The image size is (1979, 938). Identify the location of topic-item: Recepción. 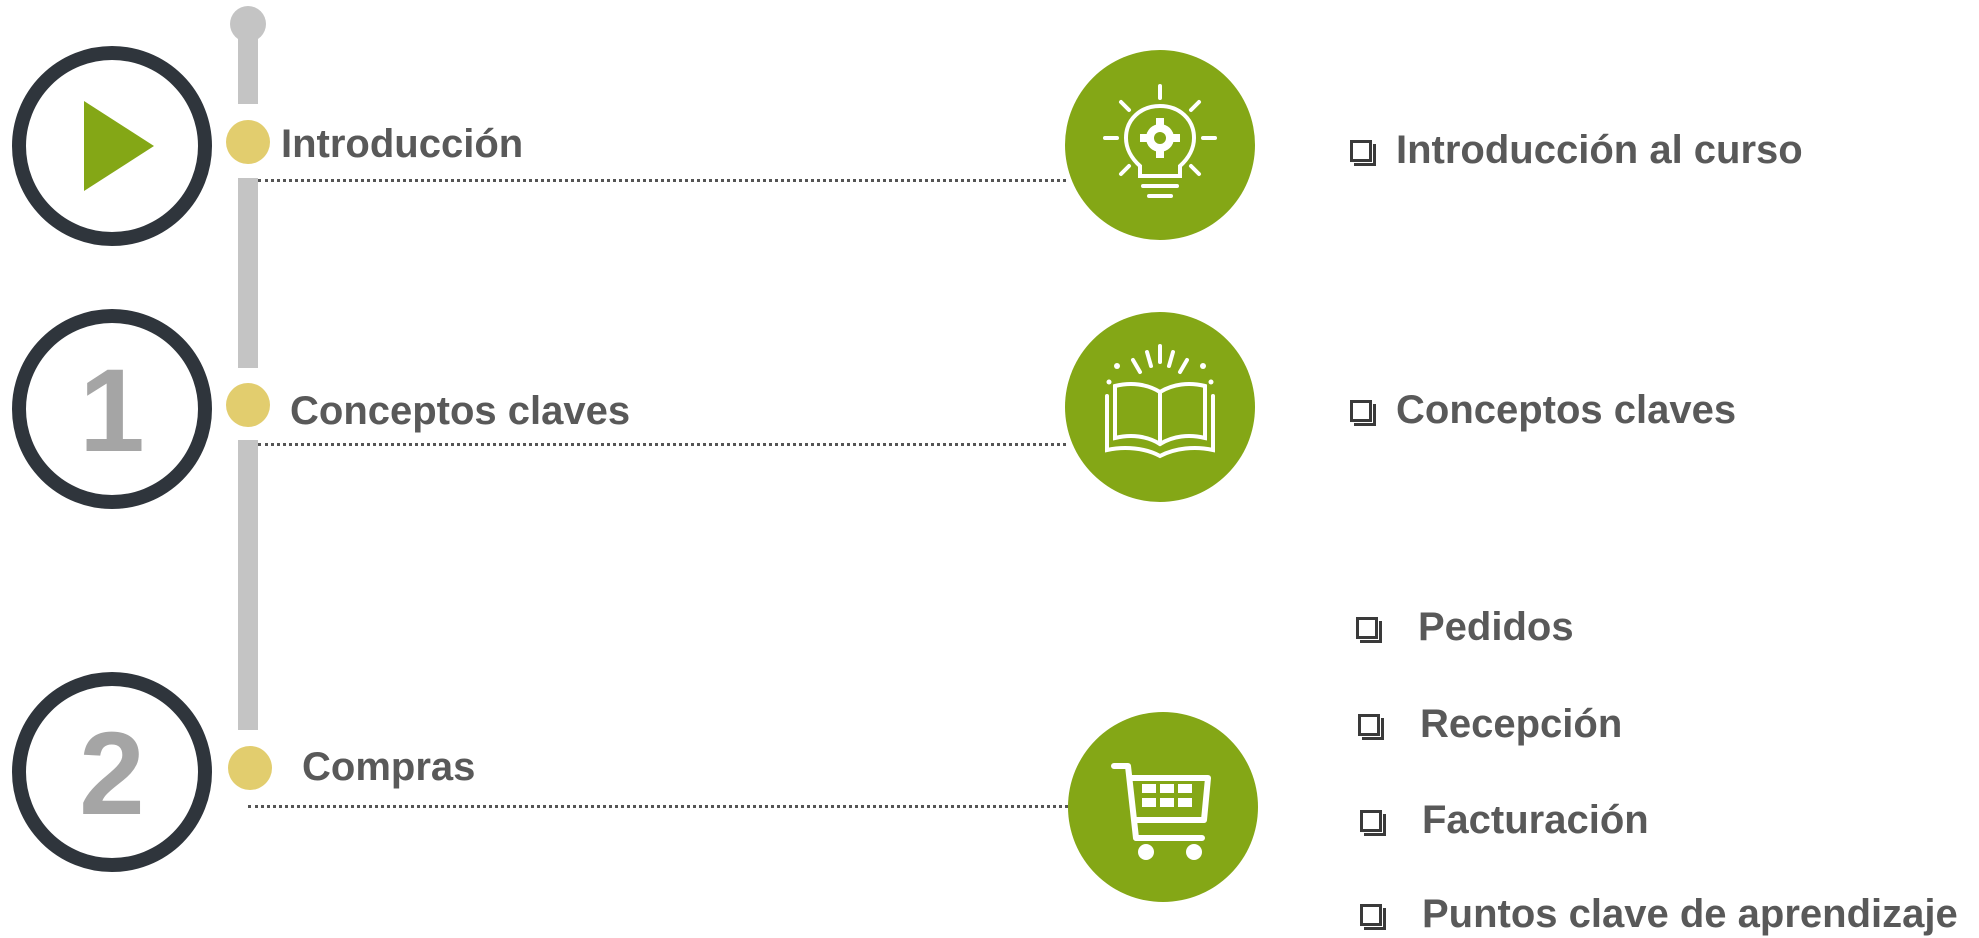
(1490, 724).